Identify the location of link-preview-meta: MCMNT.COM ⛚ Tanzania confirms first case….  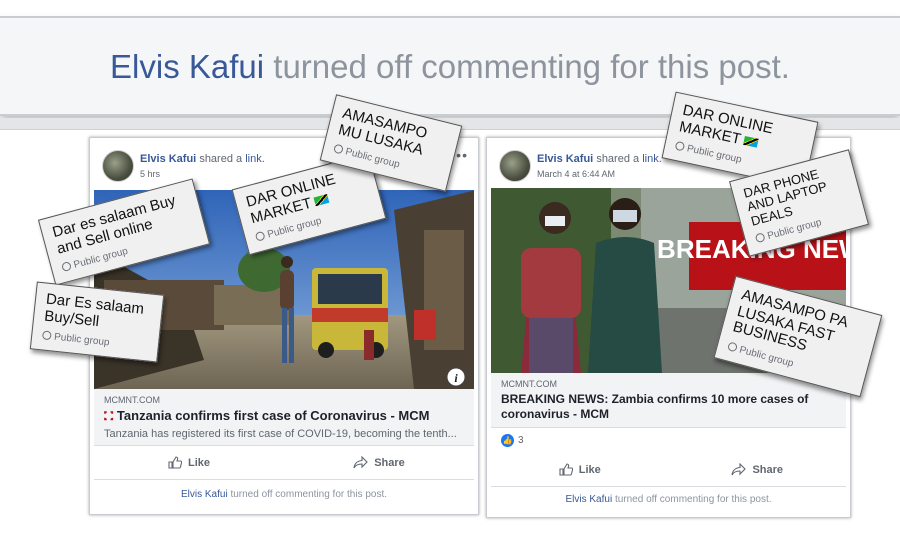
(284, 417).